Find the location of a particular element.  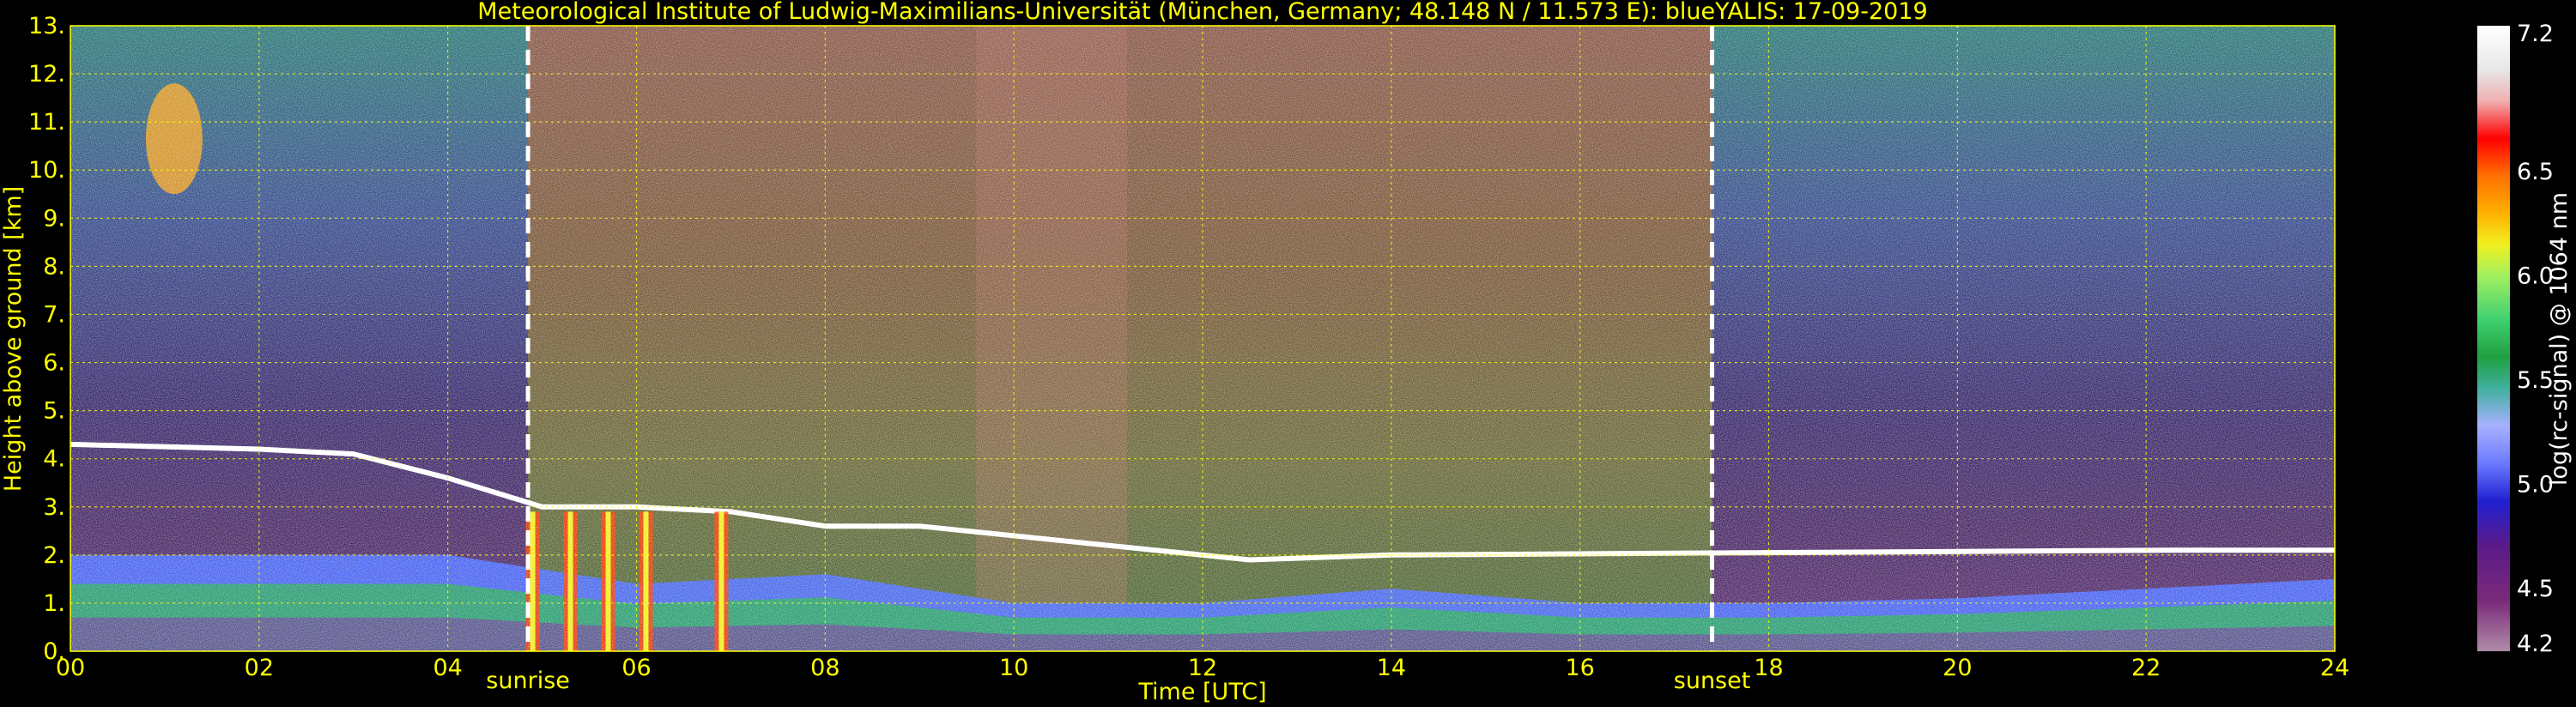

y-tick-label: 2. is located at coordinates (54, 555).